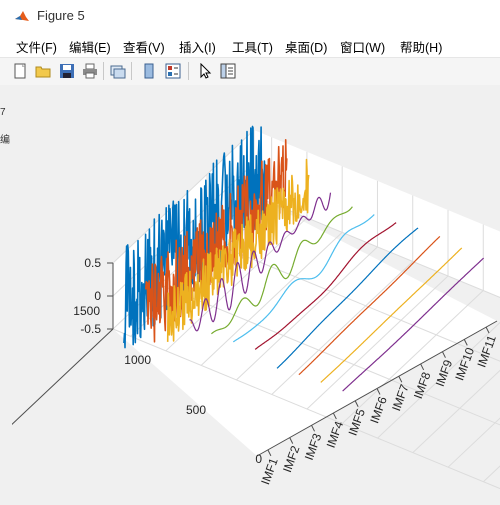 The width and height of the screenshot is (500, 505). What do you see at coordinates (196, 410) in the screenshot?
I see `y-tick-label: 500` at bounding box center [196, 410].